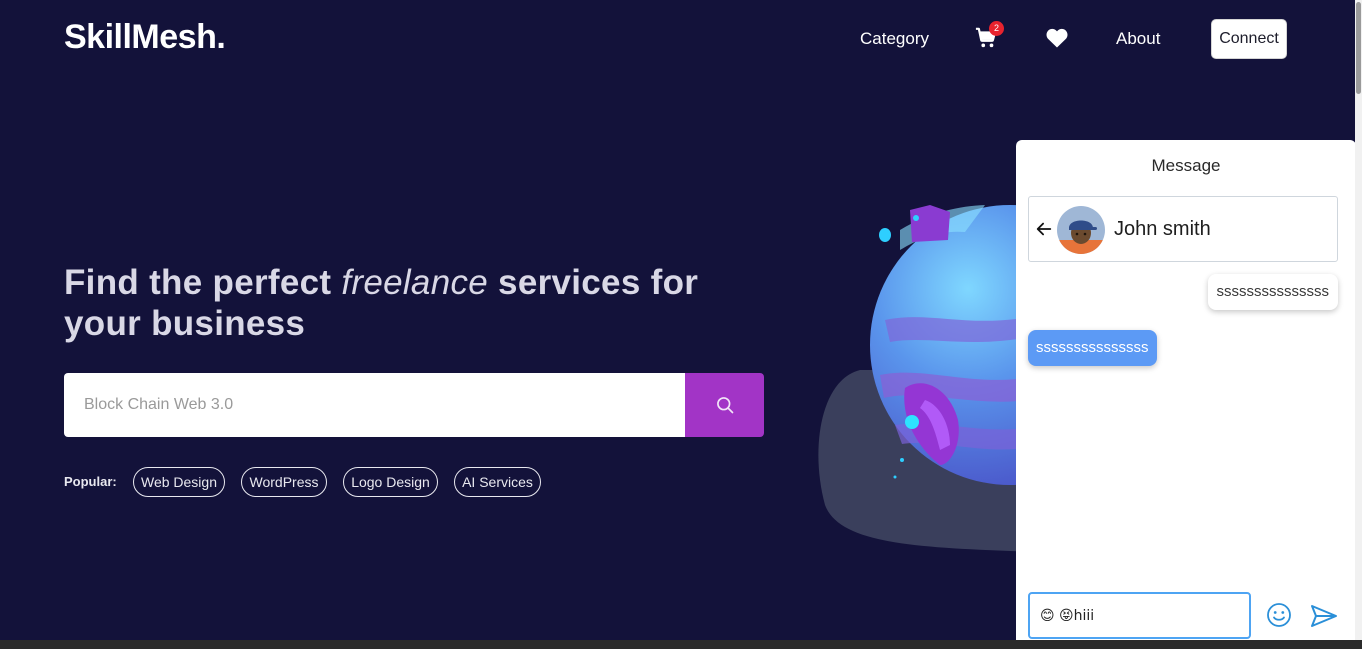  Describe the element at coordinates (1138, 39) in the screenshot. I see `nav-about: About` at that location.